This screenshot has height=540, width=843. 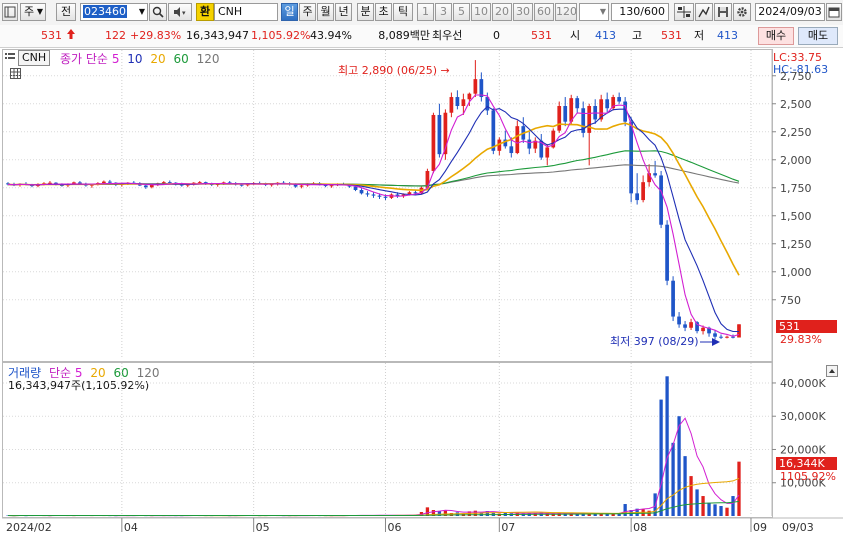 I want to click on price-tick-label: 2,250, so click(x=796, y=132).